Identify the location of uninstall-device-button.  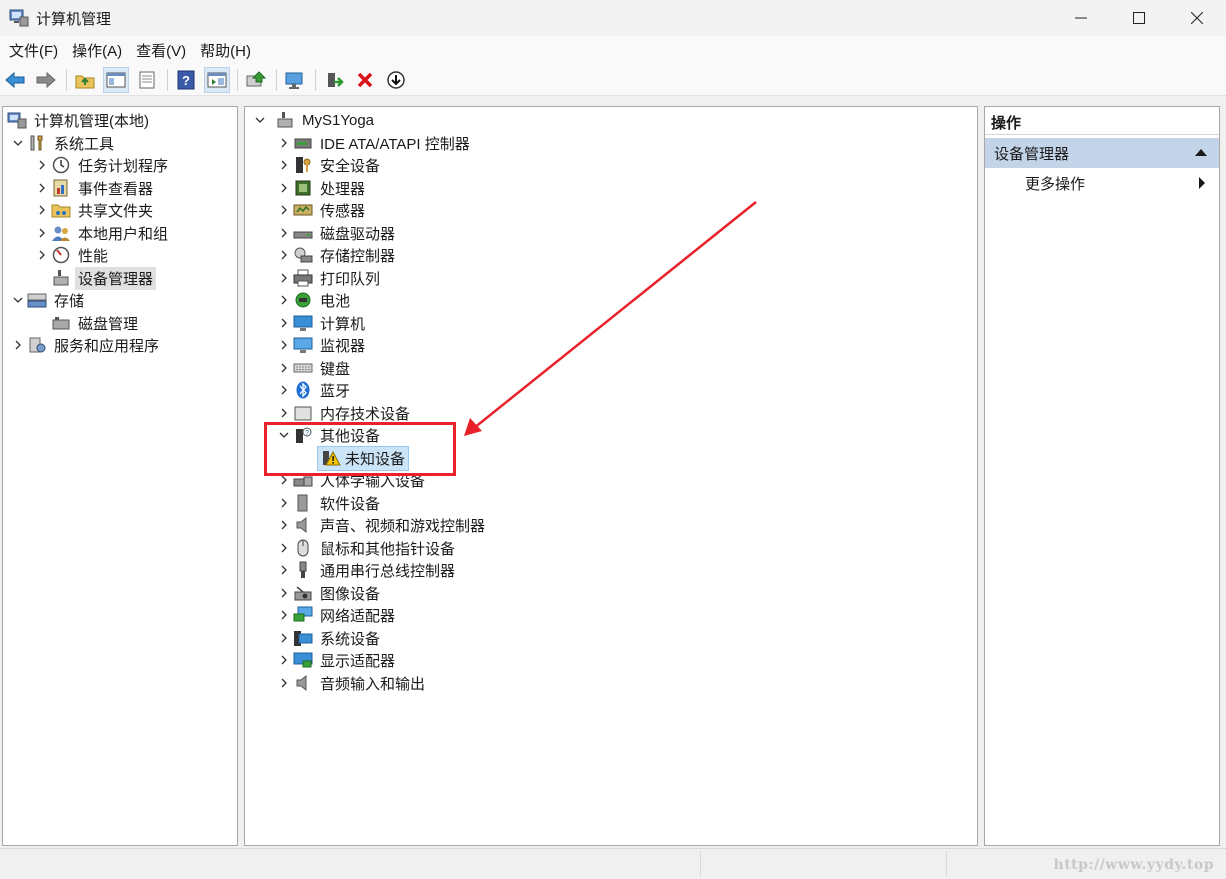
(365, 80).